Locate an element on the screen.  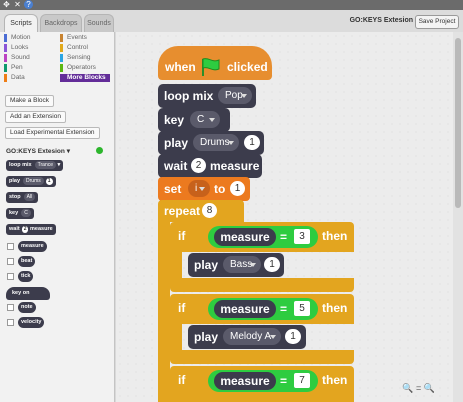
palette-block-loop-mix: loop mix Trance ▾ is located at coordinates (35, 165).